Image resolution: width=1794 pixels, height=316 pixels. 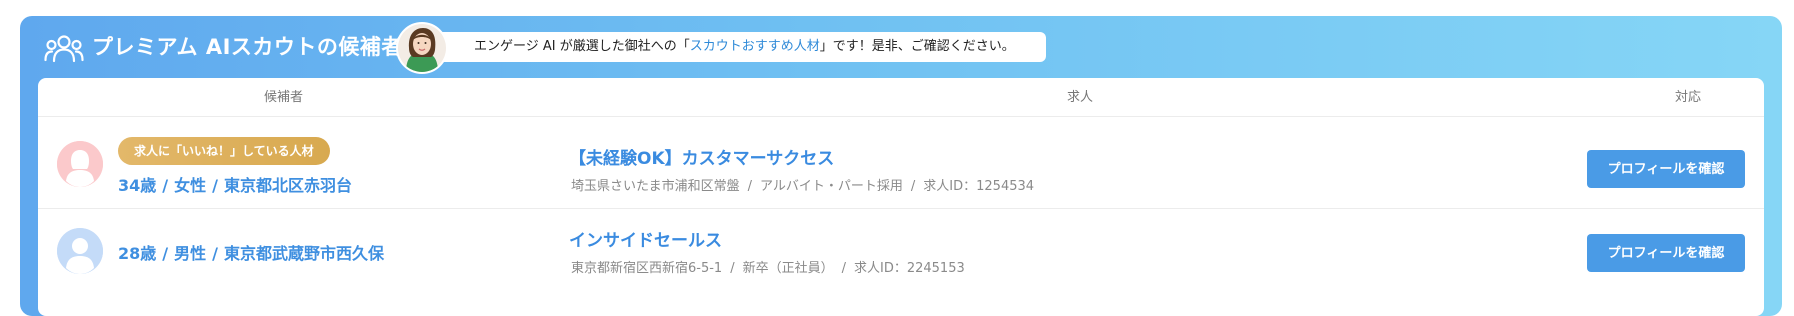 I want to click on column-header-candidate: 候補者, so click(x=284, y=97).